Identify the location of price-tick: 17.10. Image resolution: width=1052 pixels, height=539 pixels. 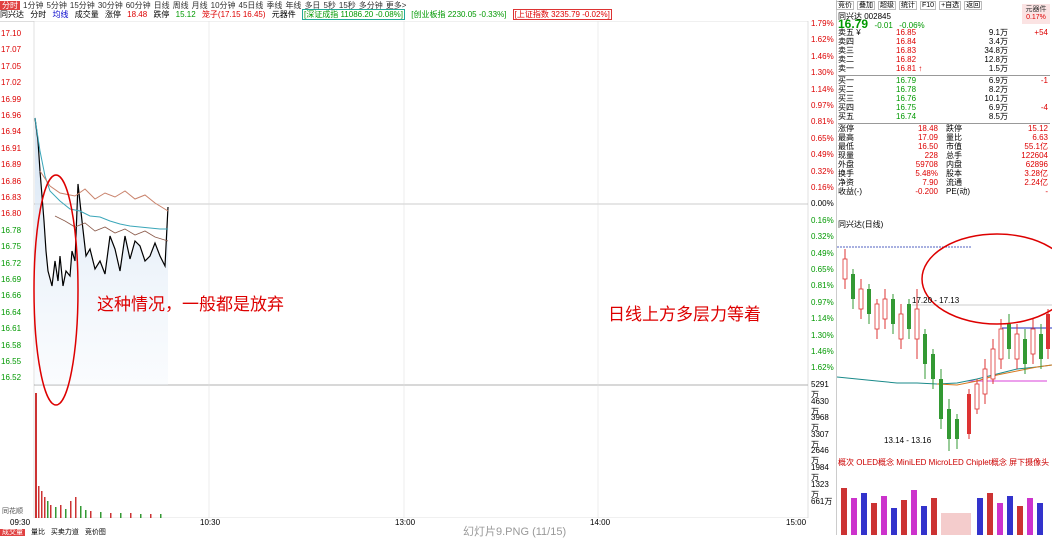
(11, 33).